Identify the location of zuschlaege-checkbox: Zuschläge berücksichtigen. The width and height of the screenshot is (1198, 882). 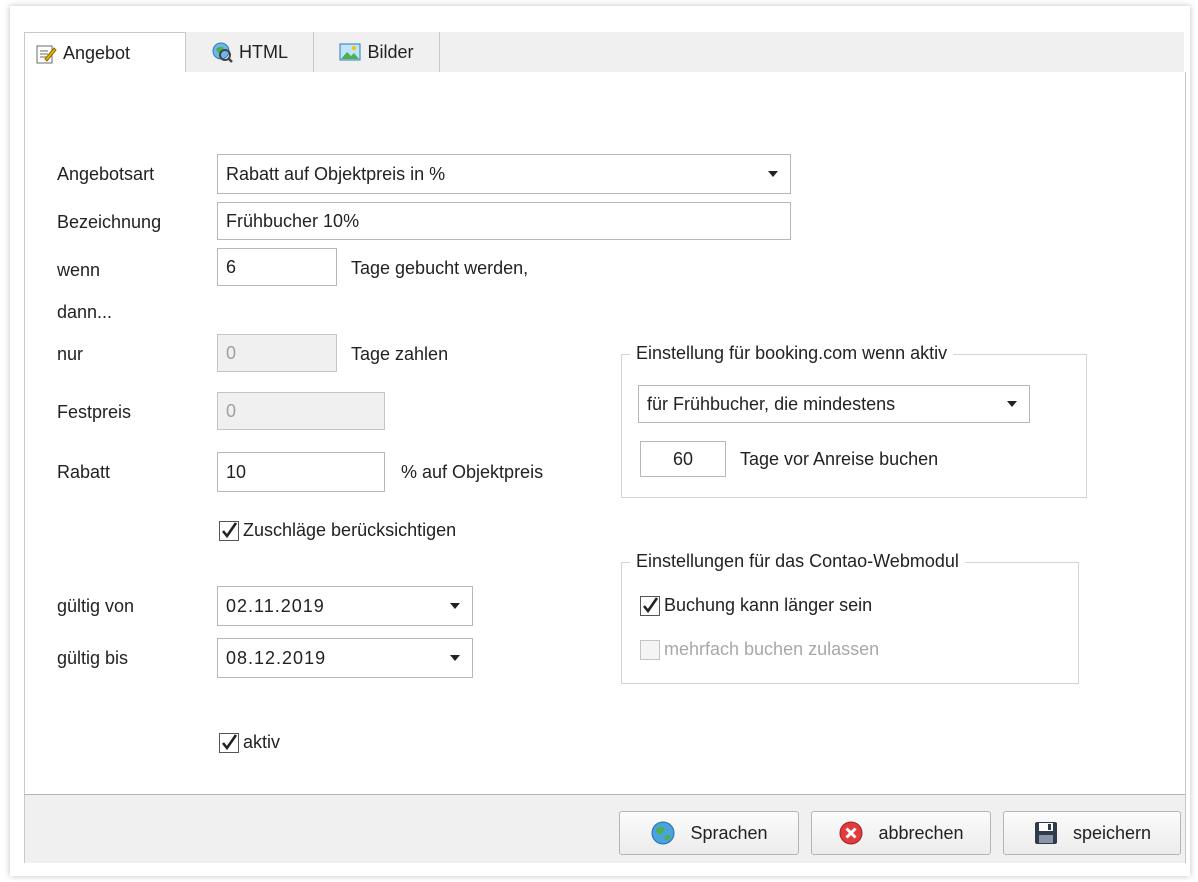
(337, 530).